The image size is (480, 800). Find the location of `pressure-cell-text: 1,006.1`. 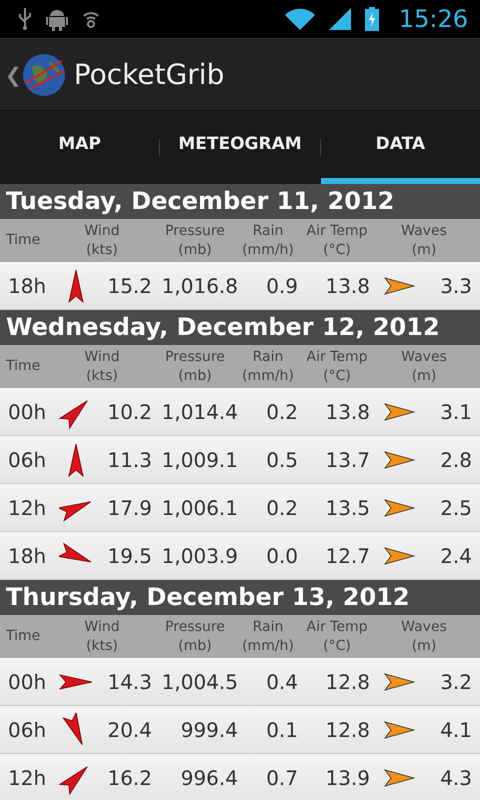

pressure-cell-text: 1,006.1 is located at coordinates (199, 508).